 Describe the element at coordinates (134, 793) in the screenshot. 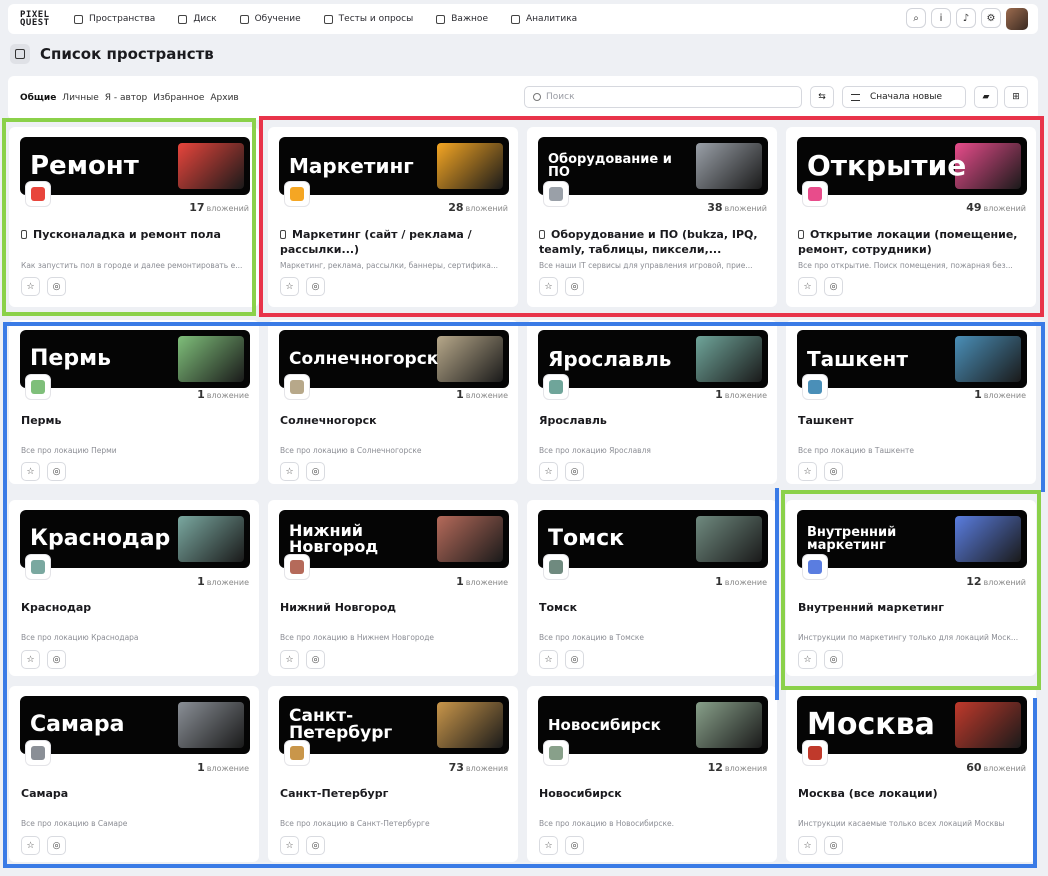

I see `space-title: Самара` at that location.